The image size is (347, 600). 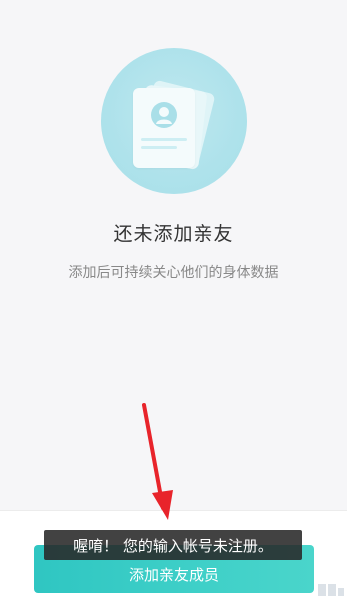 I want to click on toast-message: 喔唷！ 您的输入帐号未注册。, so click(x=173, y=545).